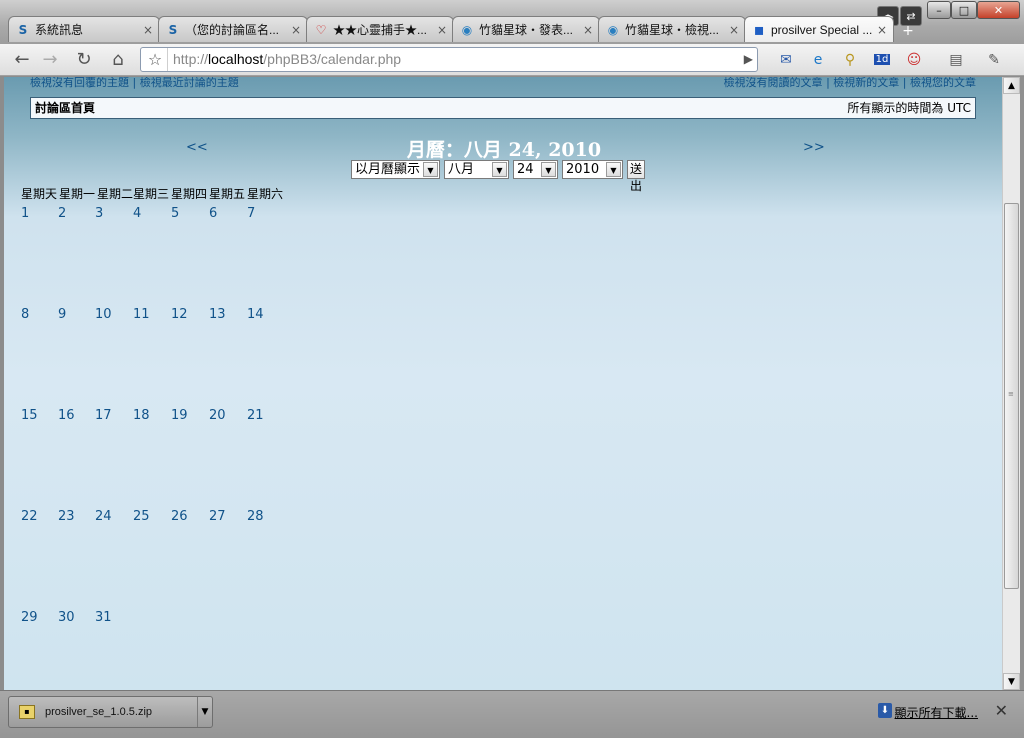 The height and width of the screenshot is (738, 1024). I want to click on calendar-day: 9, so click(62, 314).